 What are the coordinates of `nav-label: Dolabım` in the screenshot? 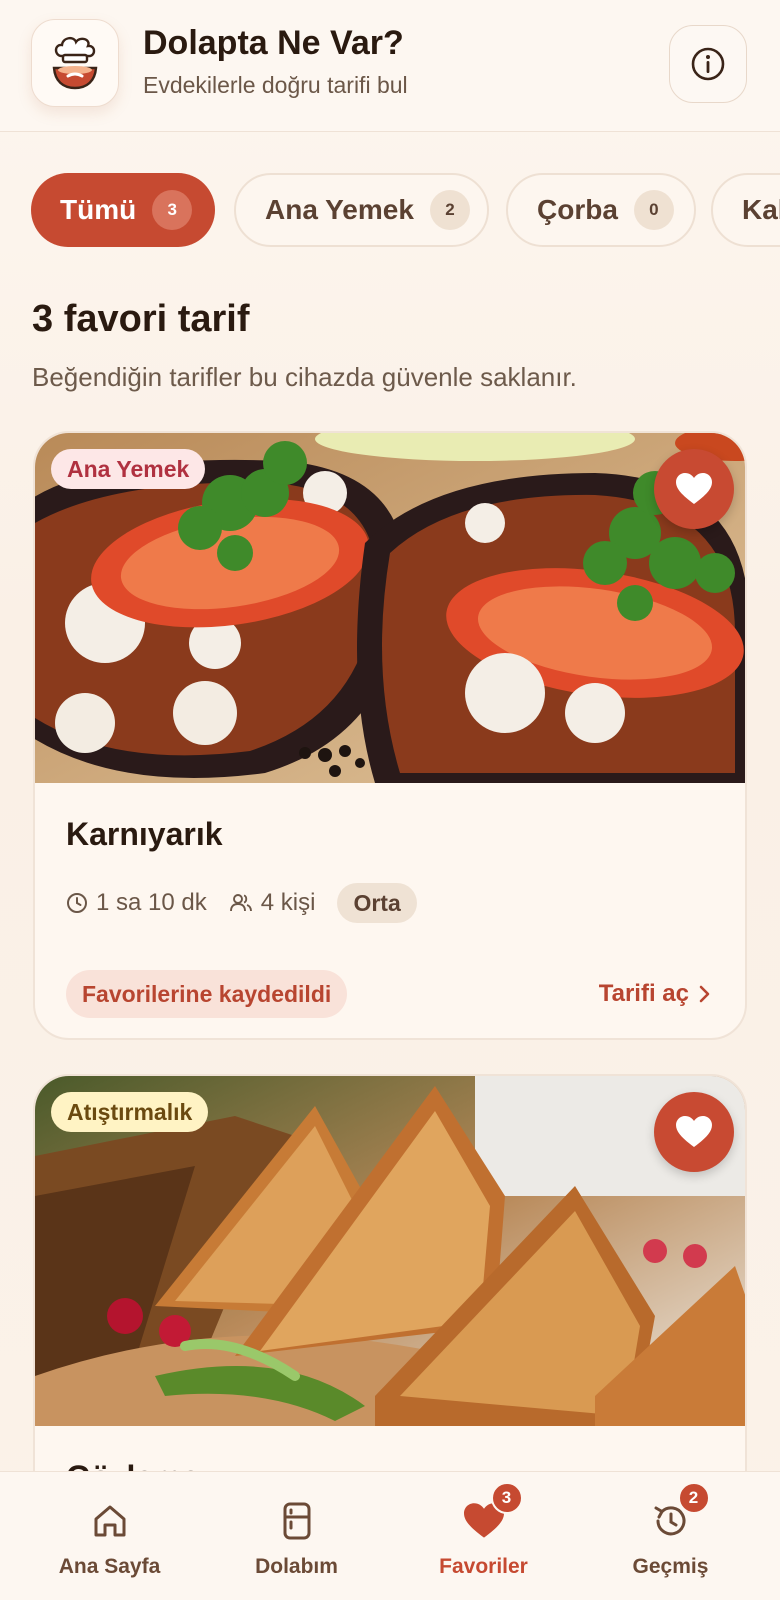 It's located at (296, 1566).